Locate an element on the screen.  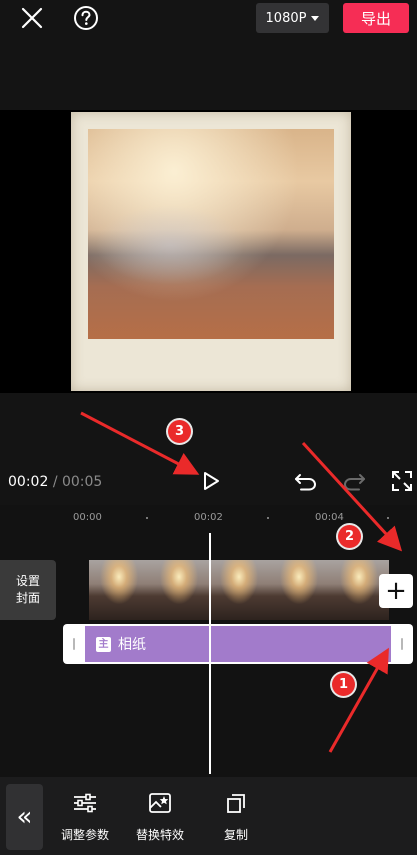
play-icon is located at coordinates (211, 481).